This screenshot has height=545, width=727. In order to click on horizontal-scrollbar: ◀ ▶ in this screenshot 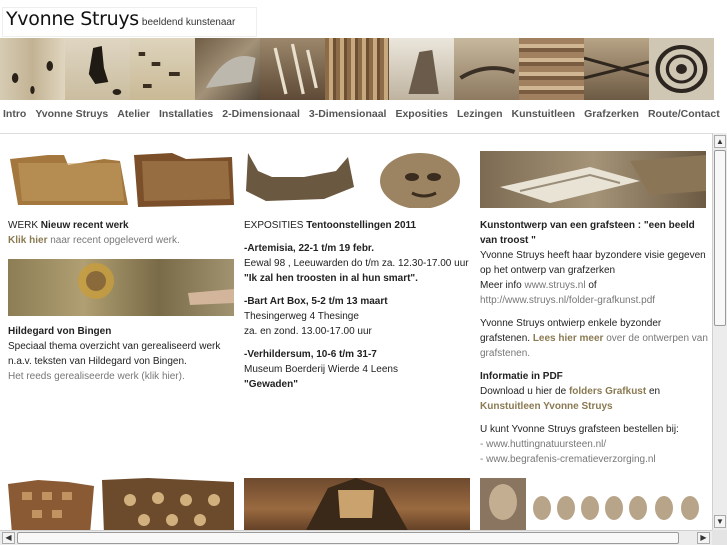, I will do `click(356, 537)`.